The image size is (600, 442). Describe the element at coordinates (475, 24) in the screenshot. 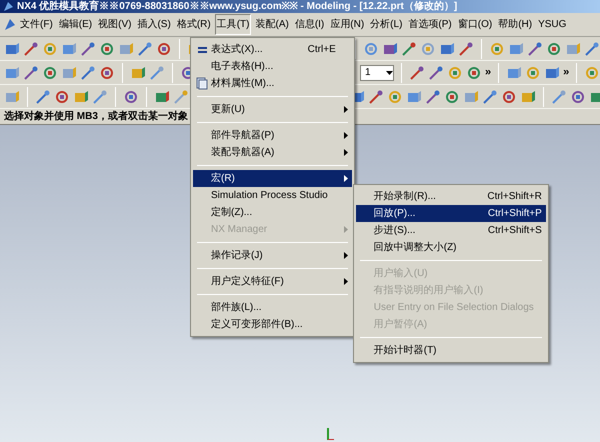

I see `menu-bar-item: 窗口(O)` at that location.